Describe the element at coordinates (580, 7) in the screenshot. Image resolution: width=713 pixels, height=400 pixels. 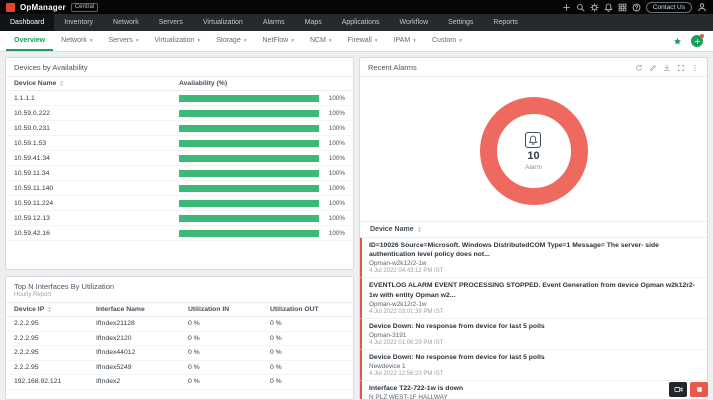
I see `search-icon` at that location.